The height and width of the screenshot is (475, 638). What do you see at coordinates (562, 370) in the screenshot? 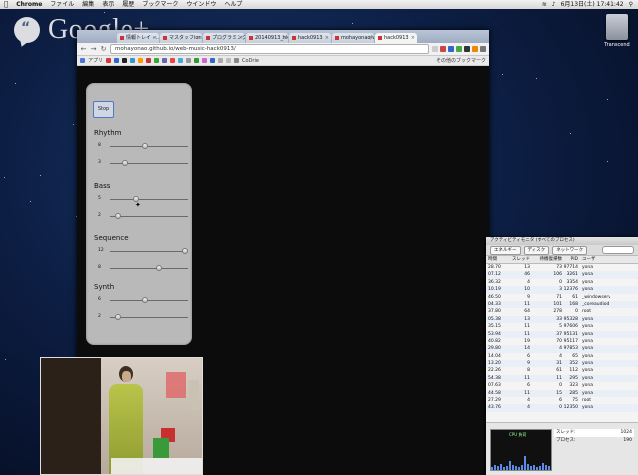
I see `table-row: 22.26 8 61 112 yona` at bounding box center [562, 370].